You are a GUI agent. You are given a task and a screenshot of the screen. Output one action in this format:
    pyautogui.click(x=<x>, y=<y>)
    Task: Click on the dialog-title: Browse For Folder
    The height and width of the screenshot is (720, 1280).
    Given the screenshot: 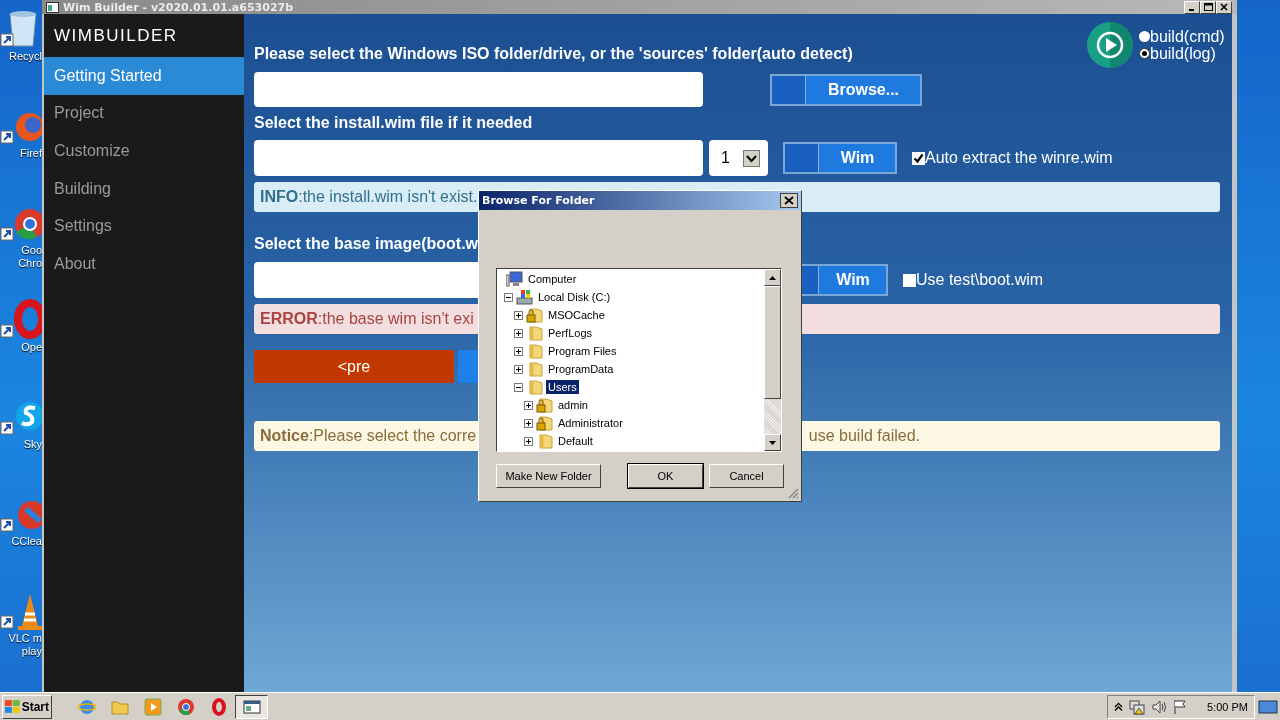 What is the action you would take?
    pyautogui.click(x=538, y=200)
    